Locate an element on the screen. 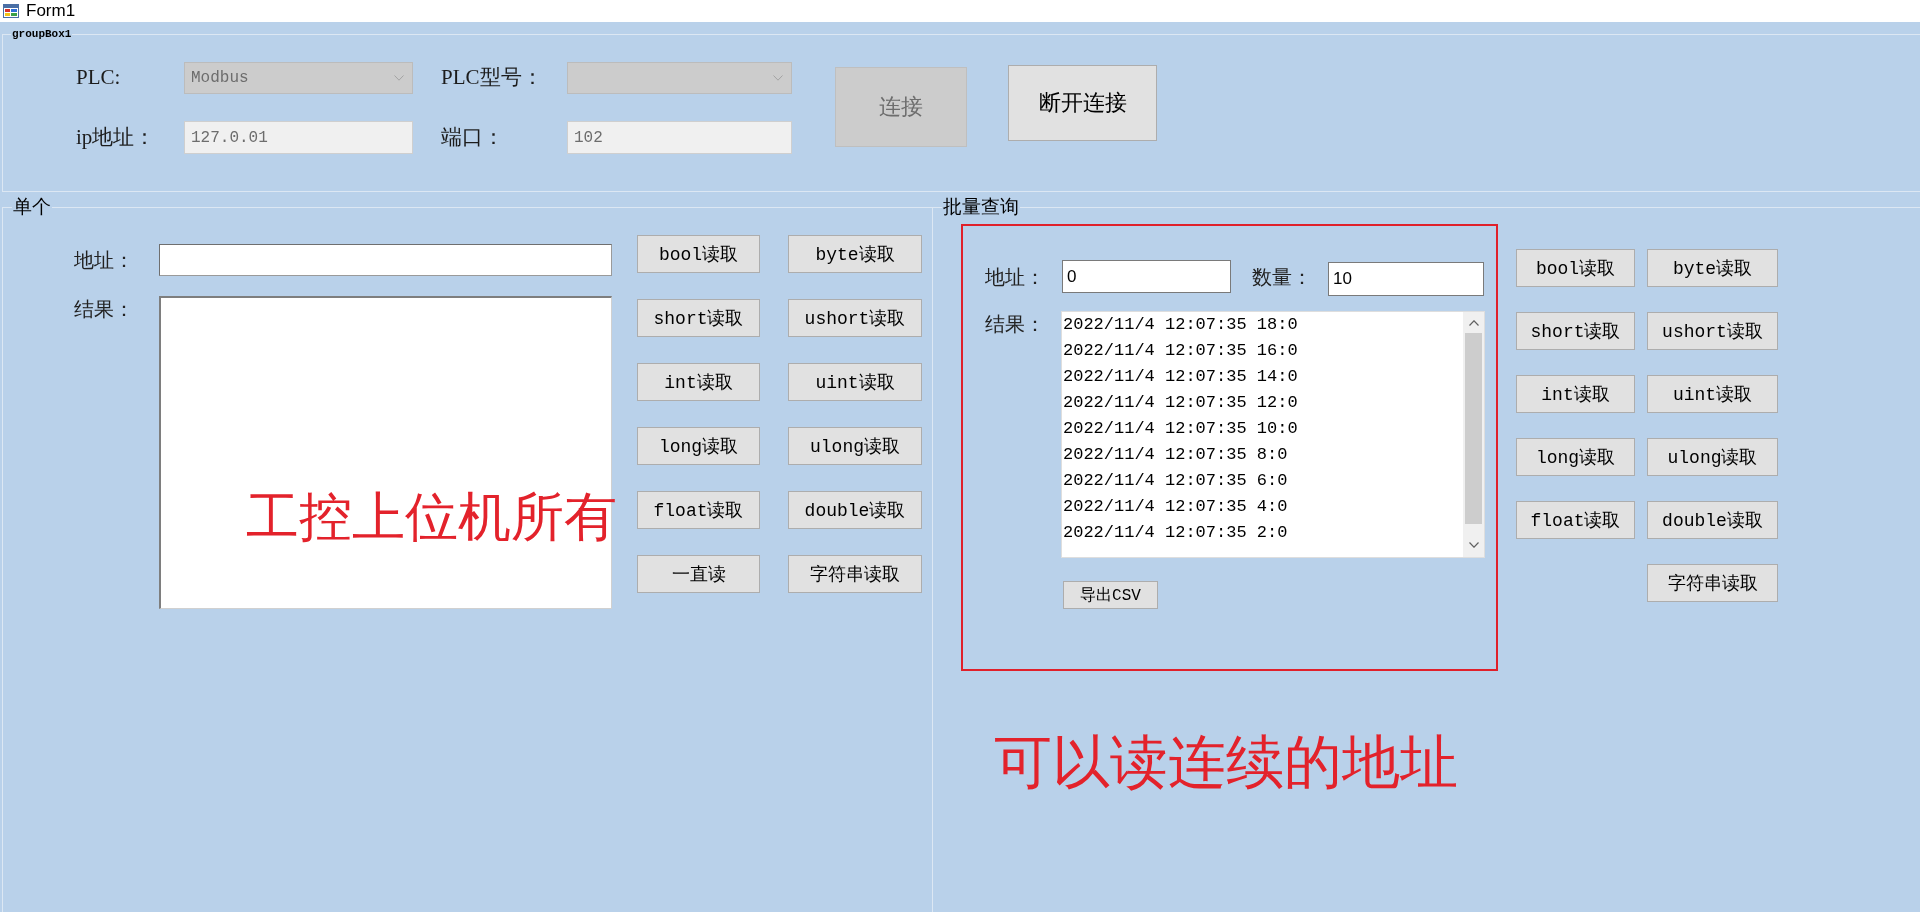 This screenshot has height=912, width=1920. chevron-up-icon is located at coordinates (1473, 323).